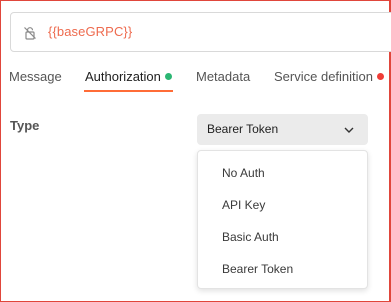 The height and width of the screenshot is (302, 391). I want to click on tab-authorization: Authorization, so click(128, 76).